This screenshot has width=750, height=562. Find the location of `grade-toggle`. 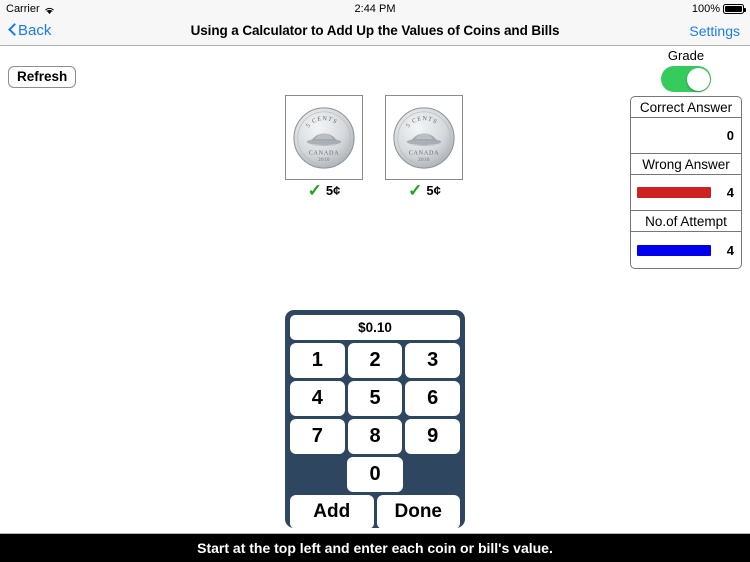

grade-toggle is located at coordinates (686, 79).